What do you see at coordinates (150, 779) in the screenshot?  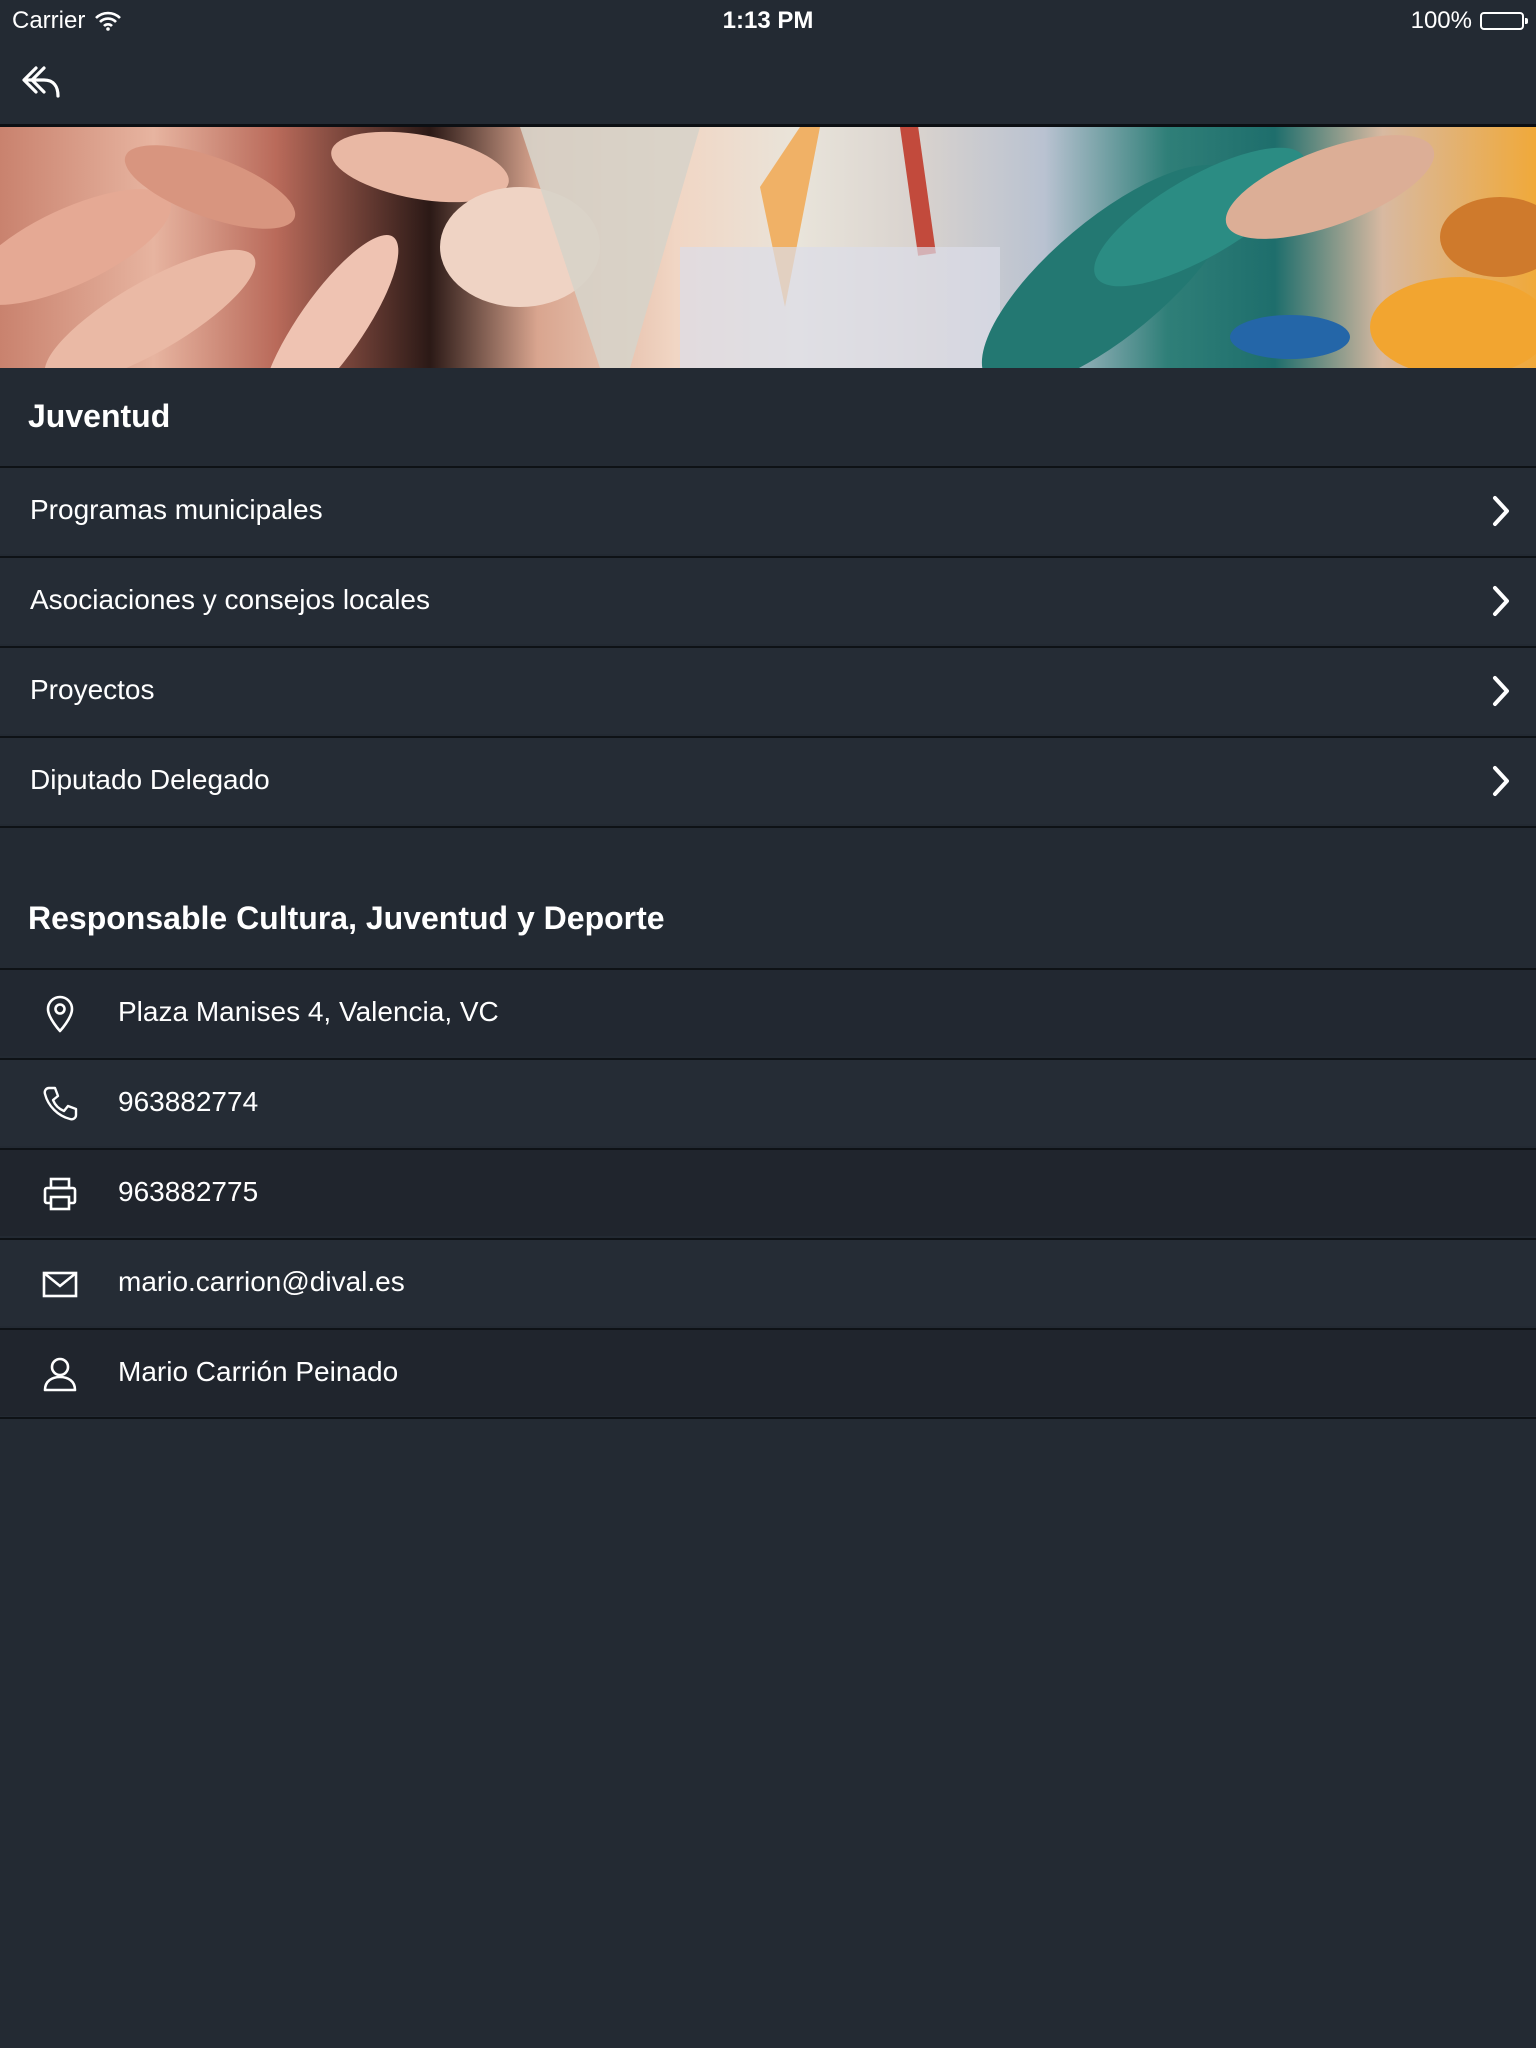 I see `menu-item-label: Diputado Delegado` at bounding box center [150, 779].